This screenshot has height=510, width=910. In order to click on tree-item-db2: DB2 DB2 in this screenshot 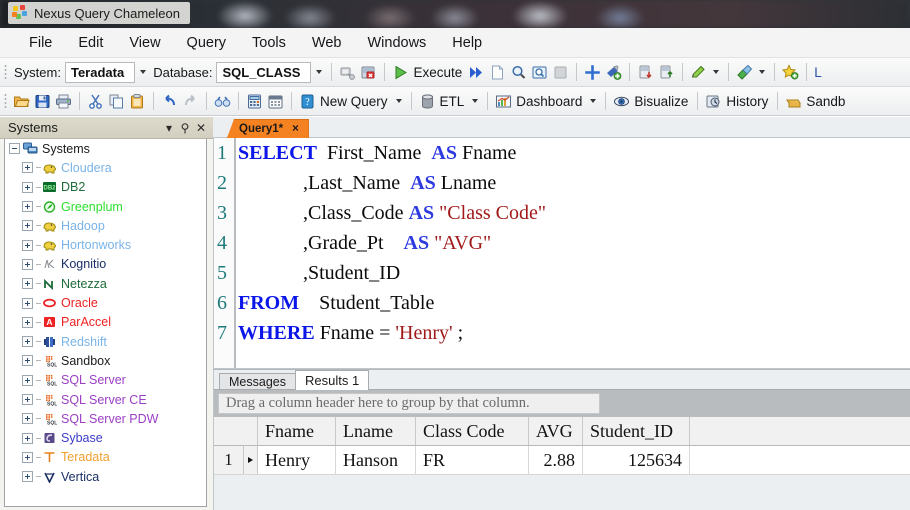, I will do `click(105, 187)`.